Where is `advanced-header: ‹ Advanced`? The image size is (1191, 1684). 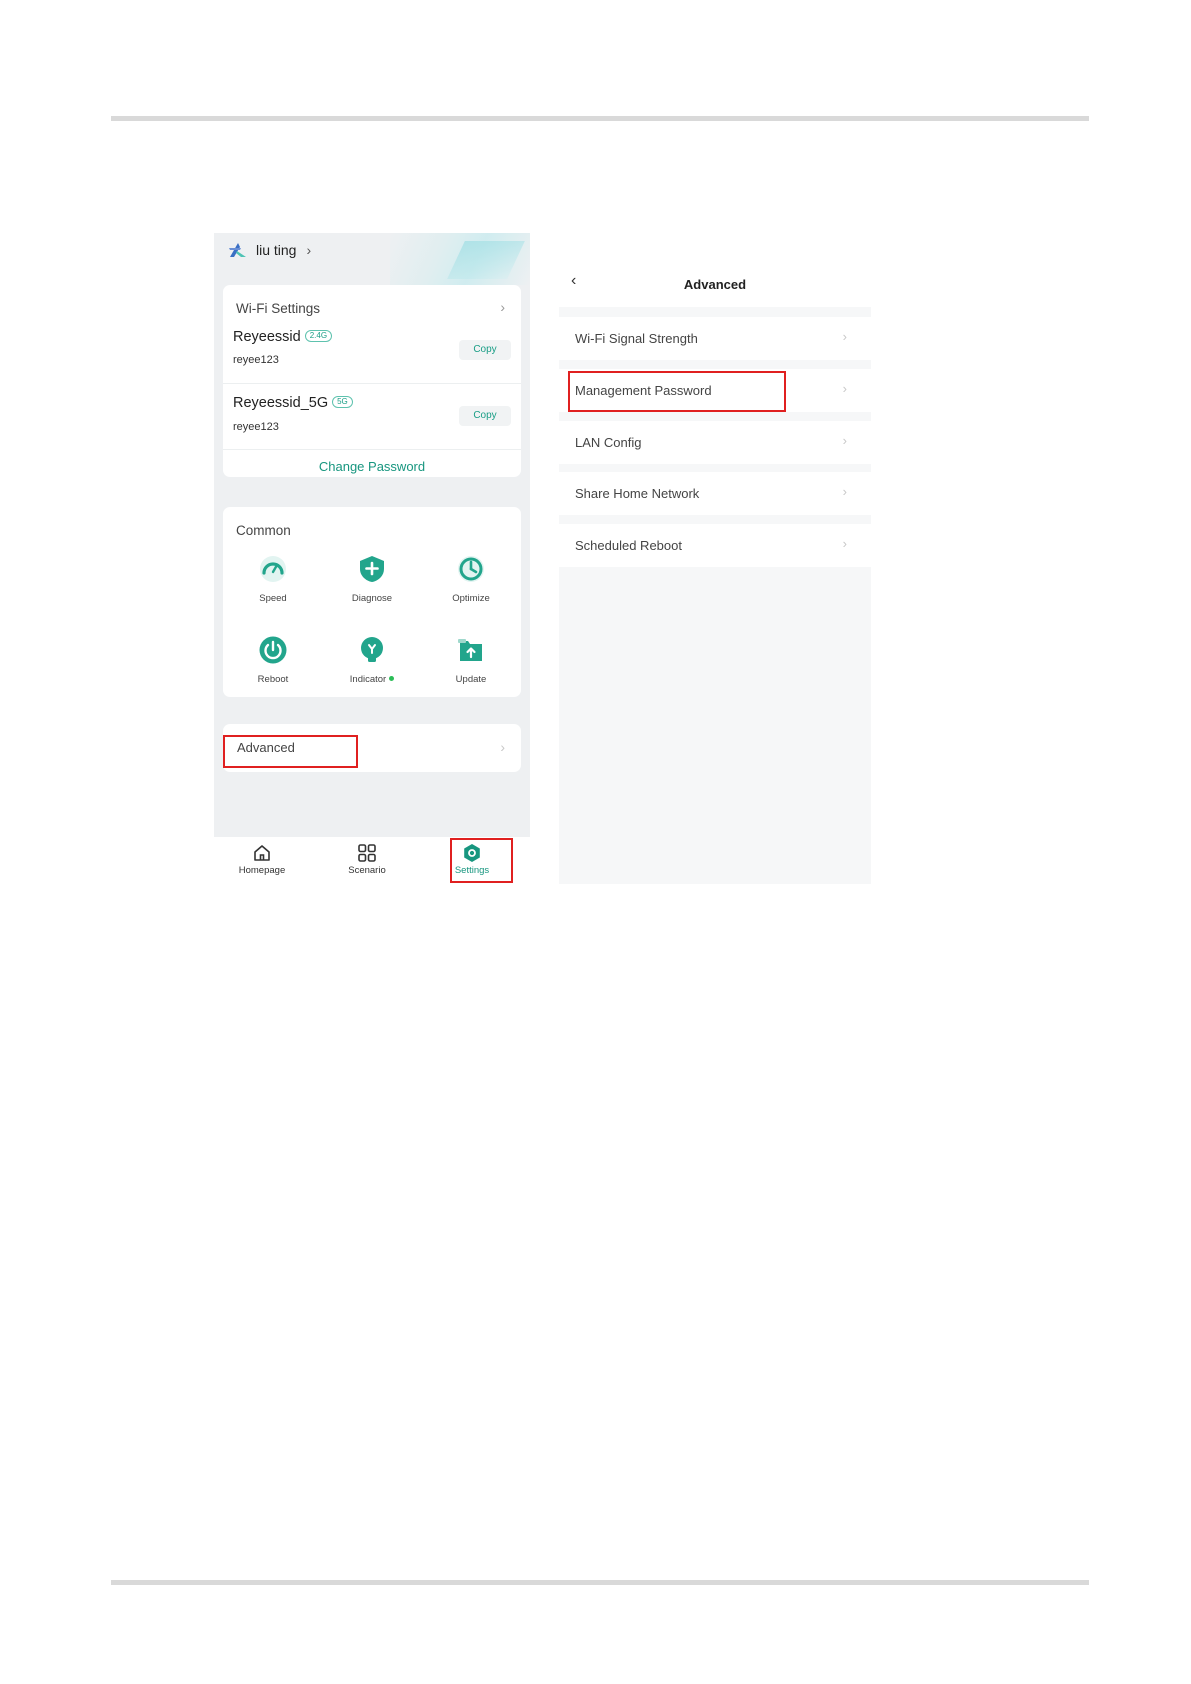
advanced-header: ‹ Advanced is located at coordinates (715, 282).